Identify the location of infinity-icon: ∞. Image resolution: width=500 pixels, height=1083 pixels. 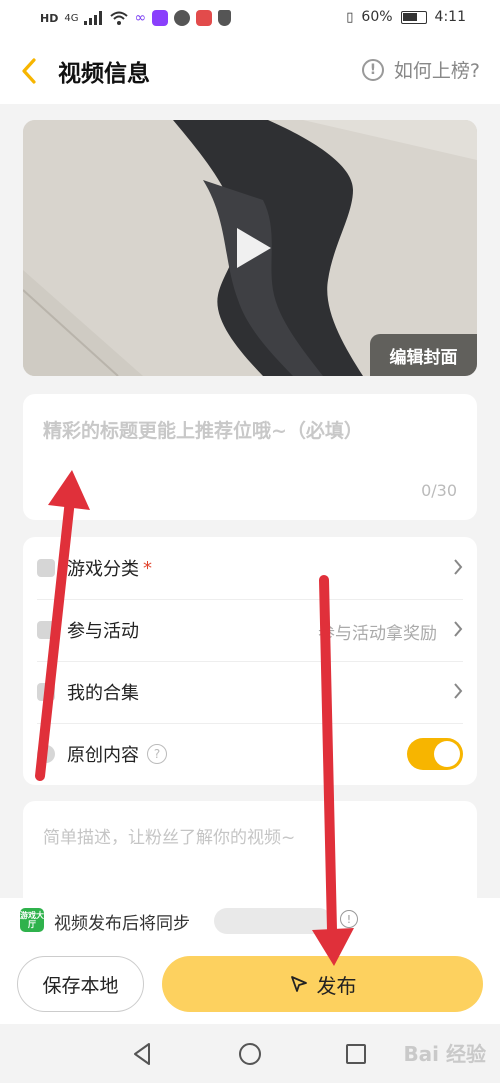
(140, 18).